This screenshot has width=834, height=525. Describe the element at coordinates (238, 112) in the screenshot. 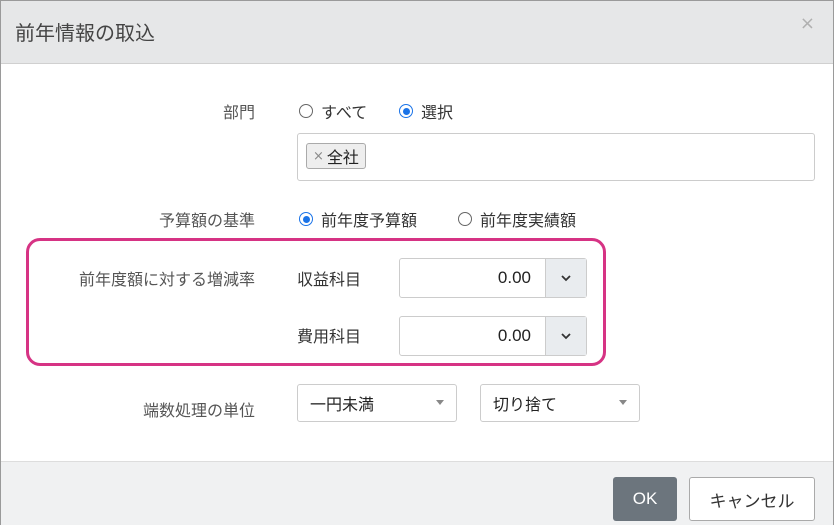

I see `department-label: 部門` at that location.